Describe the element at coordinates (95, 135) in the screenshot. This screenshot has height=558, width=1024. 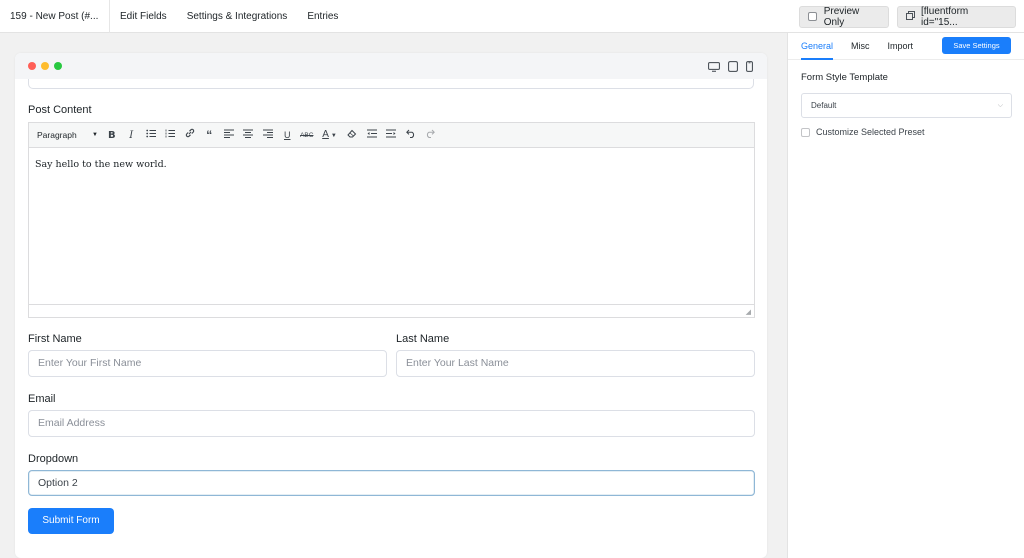
I see `caret-down-icon: ▼` at that location.